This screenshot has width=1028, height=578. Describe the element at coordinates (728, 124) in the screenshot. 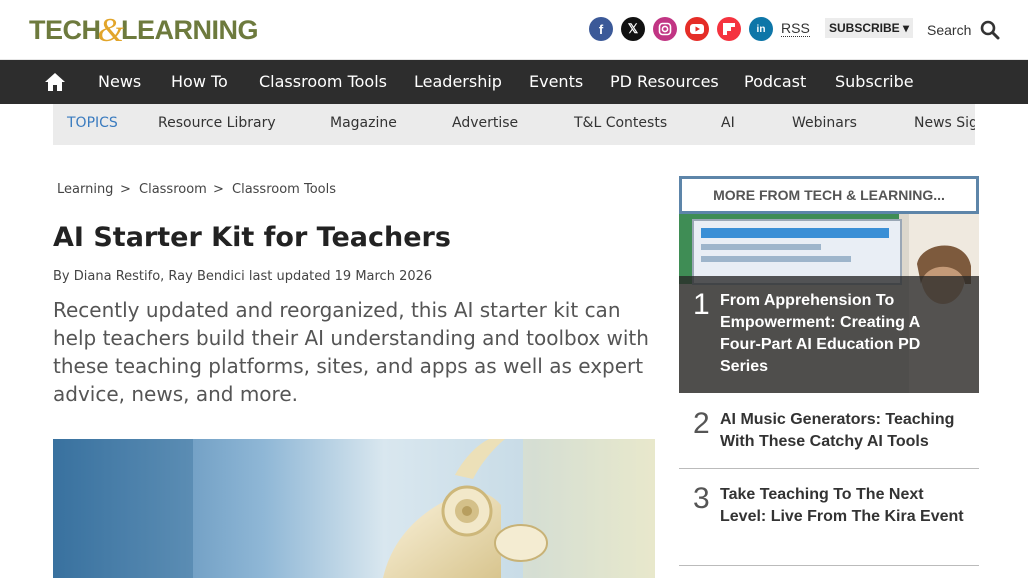

I see `topic-ai: AI` at that location.